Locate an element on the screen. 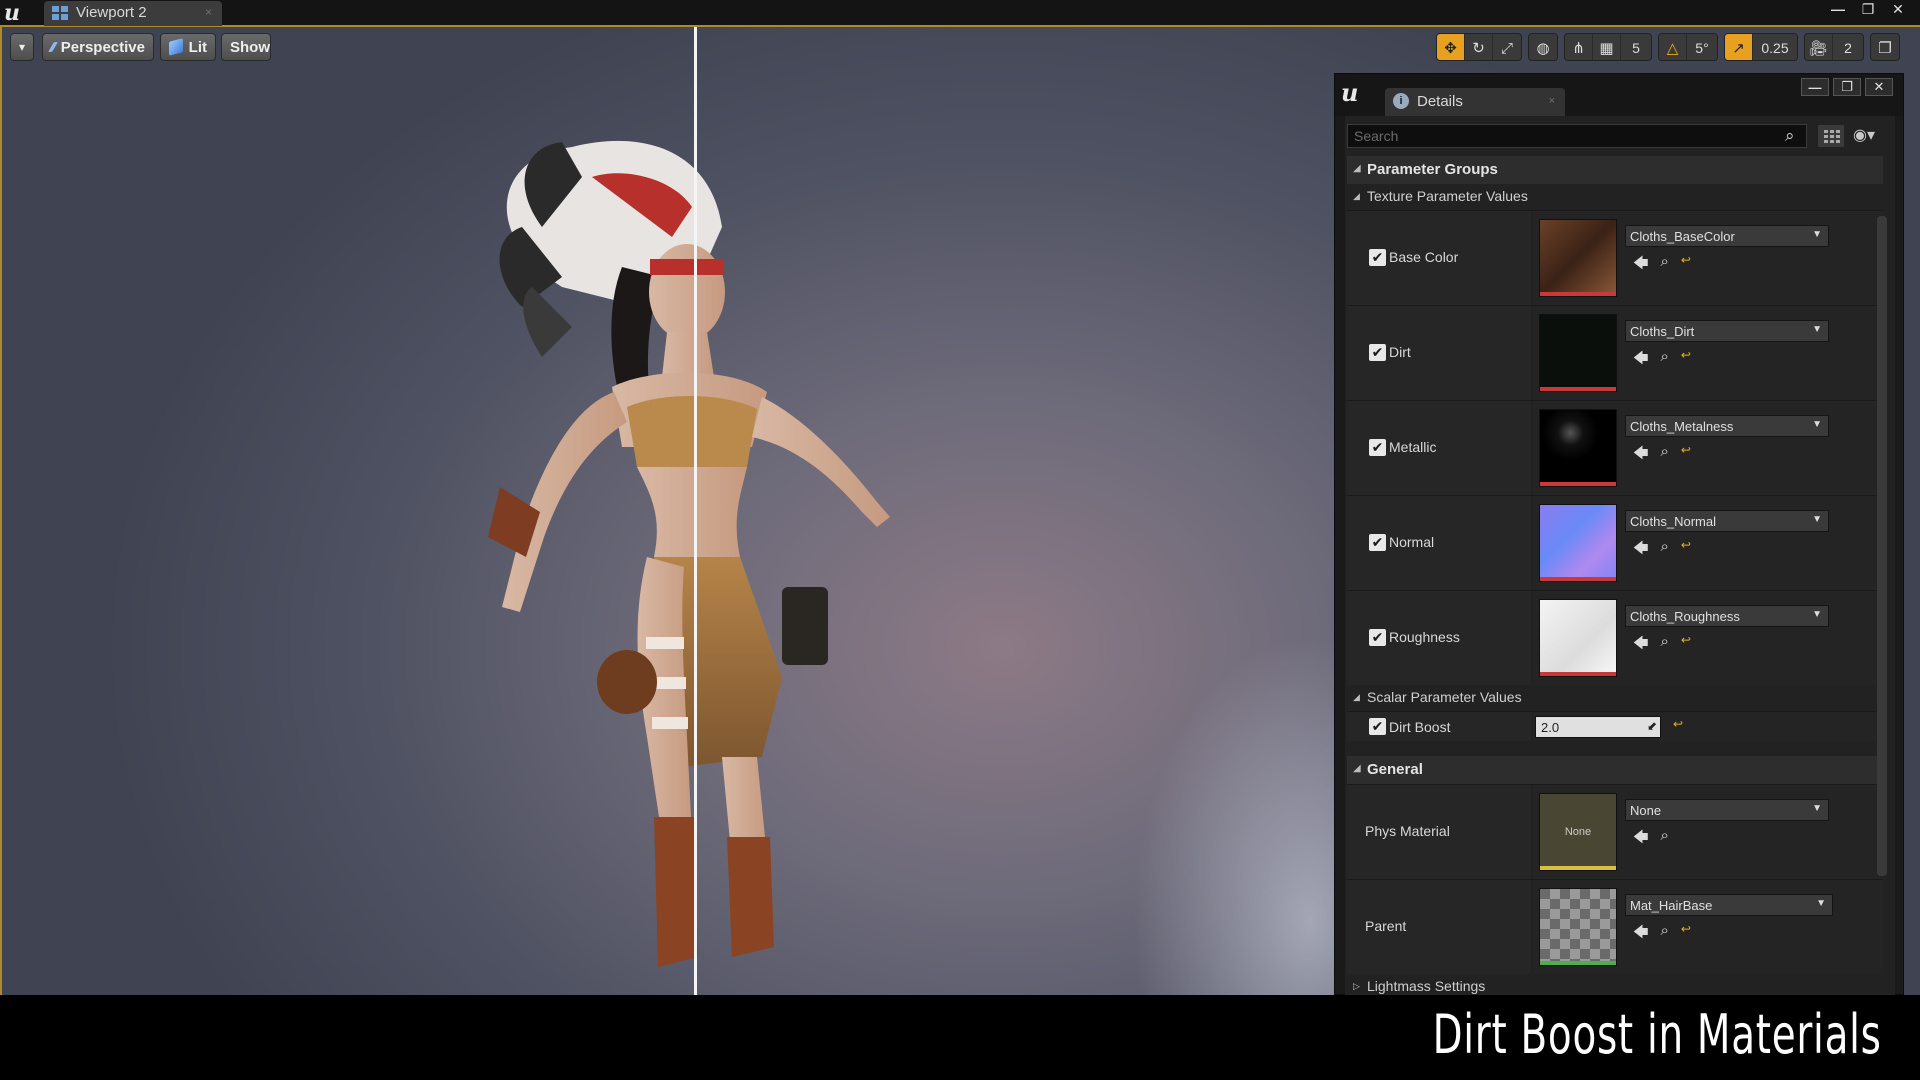  phys-material-thumbnail: None is located at coordinates (1578, 832).